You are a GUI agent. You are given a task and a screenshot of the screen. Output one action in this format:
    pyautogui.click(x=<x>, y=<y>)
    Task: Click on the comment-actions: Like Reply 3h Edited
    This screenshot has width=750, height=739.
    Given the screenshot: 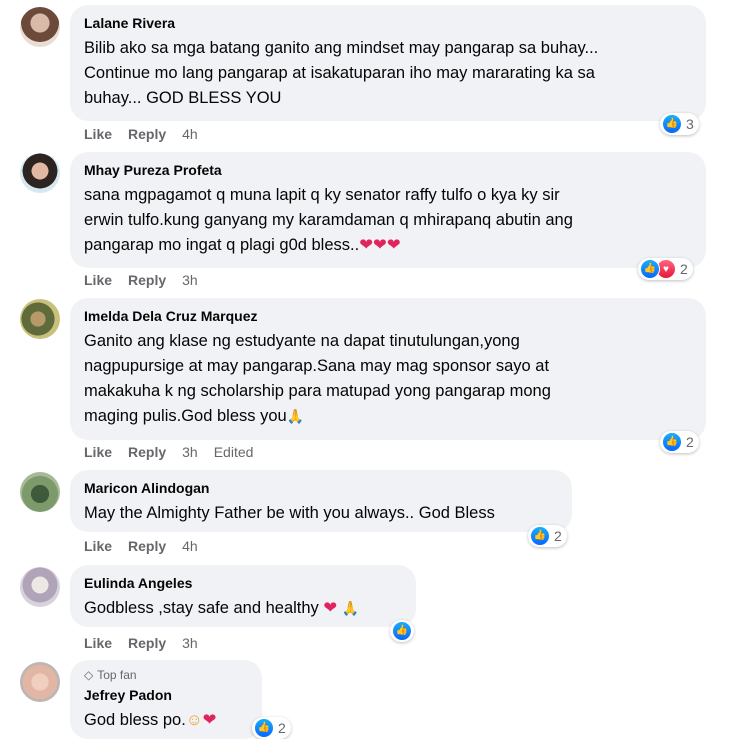 What is the action you would take?
    pyautogui.click(x=168, y=452)
    